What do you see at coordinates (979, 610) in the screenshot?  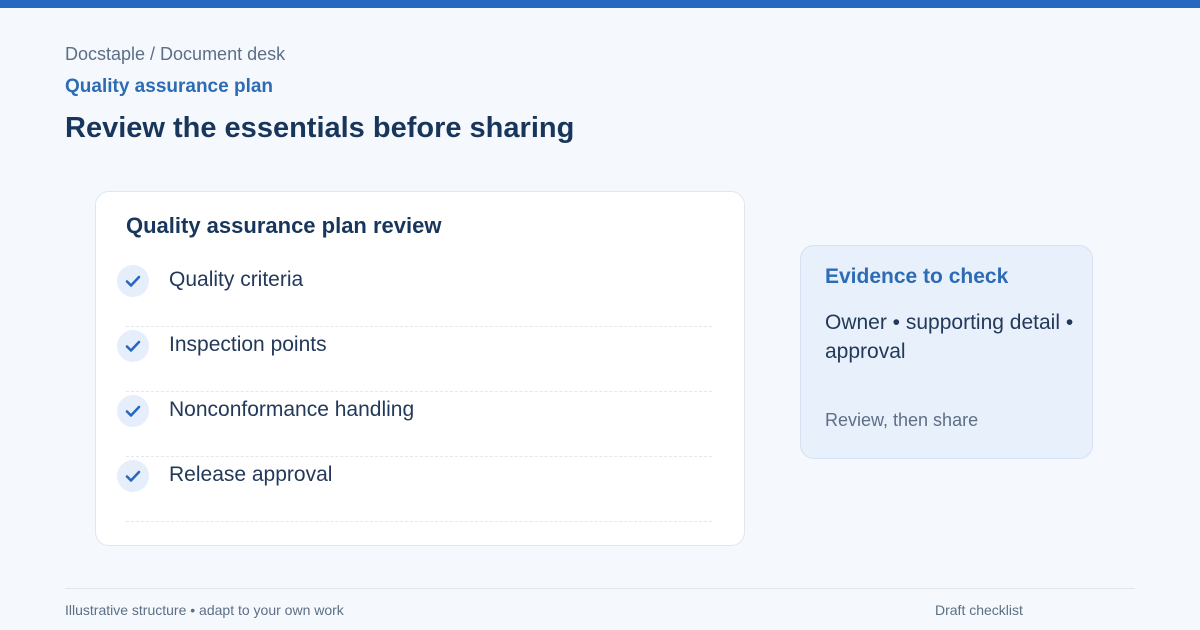 I see `footer-status: Draft checklist` at bounding box center [979, 610].